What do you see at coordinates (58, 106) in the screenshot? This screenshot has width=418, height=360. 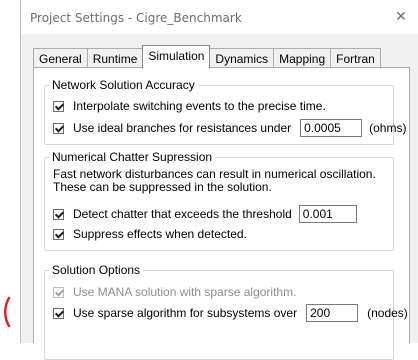 I see `interpolate-checkbox` at bounding box center [58, 106].